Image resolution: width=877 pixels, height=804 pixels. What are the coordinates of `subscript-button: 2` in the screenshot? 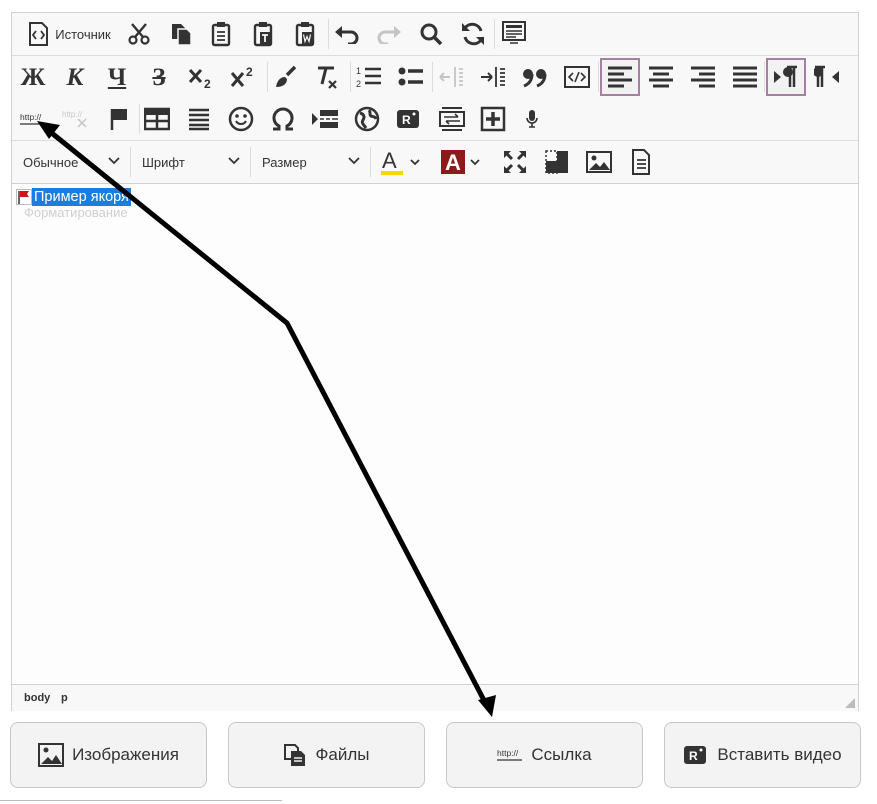 It's located at (201, 77).